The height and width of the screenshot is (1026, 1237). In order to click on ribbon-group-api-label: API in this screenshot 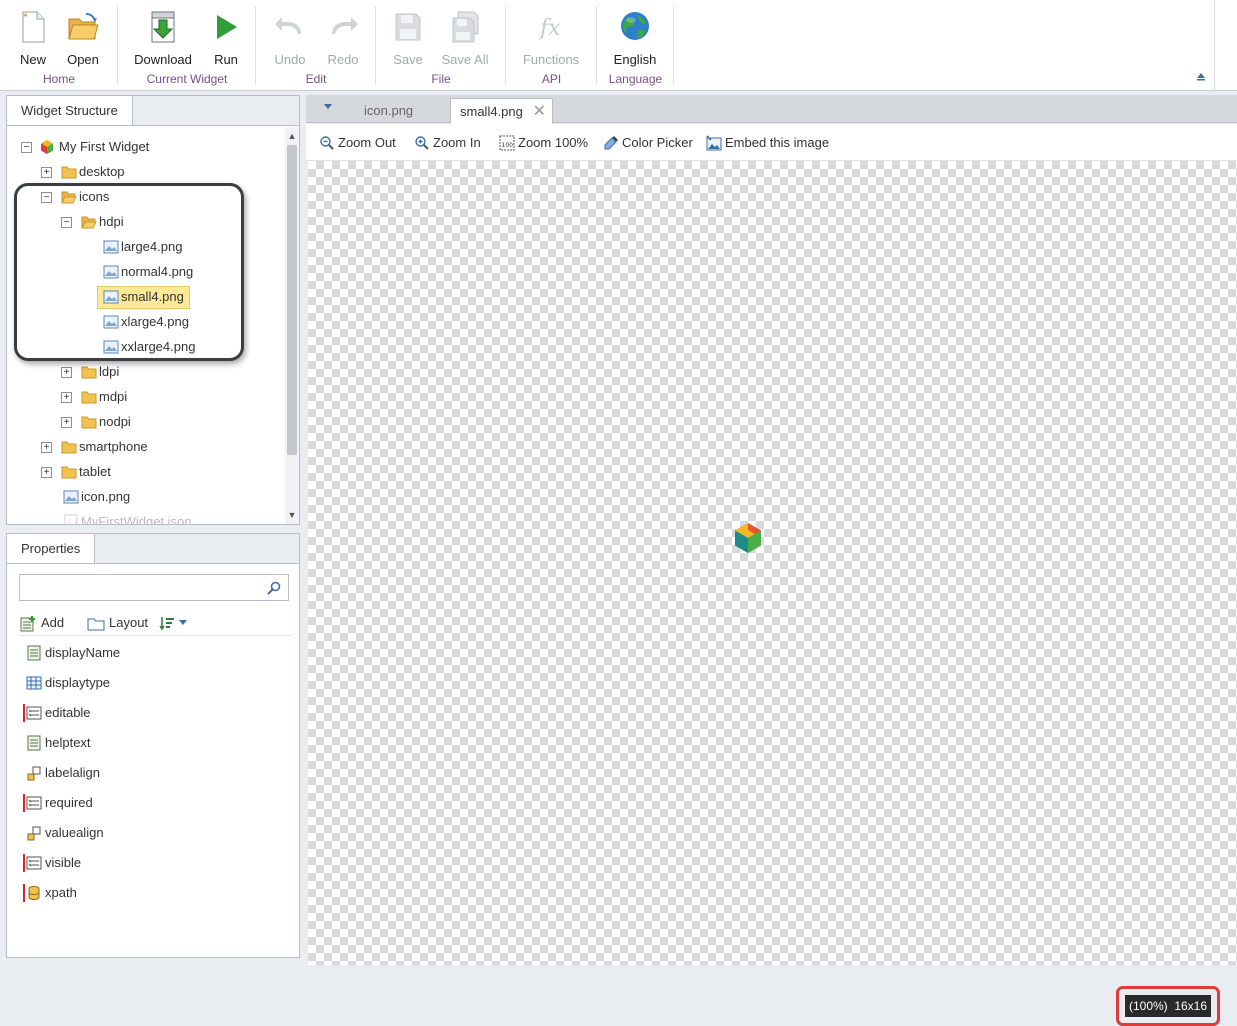, I will do `click(551, 79)`.